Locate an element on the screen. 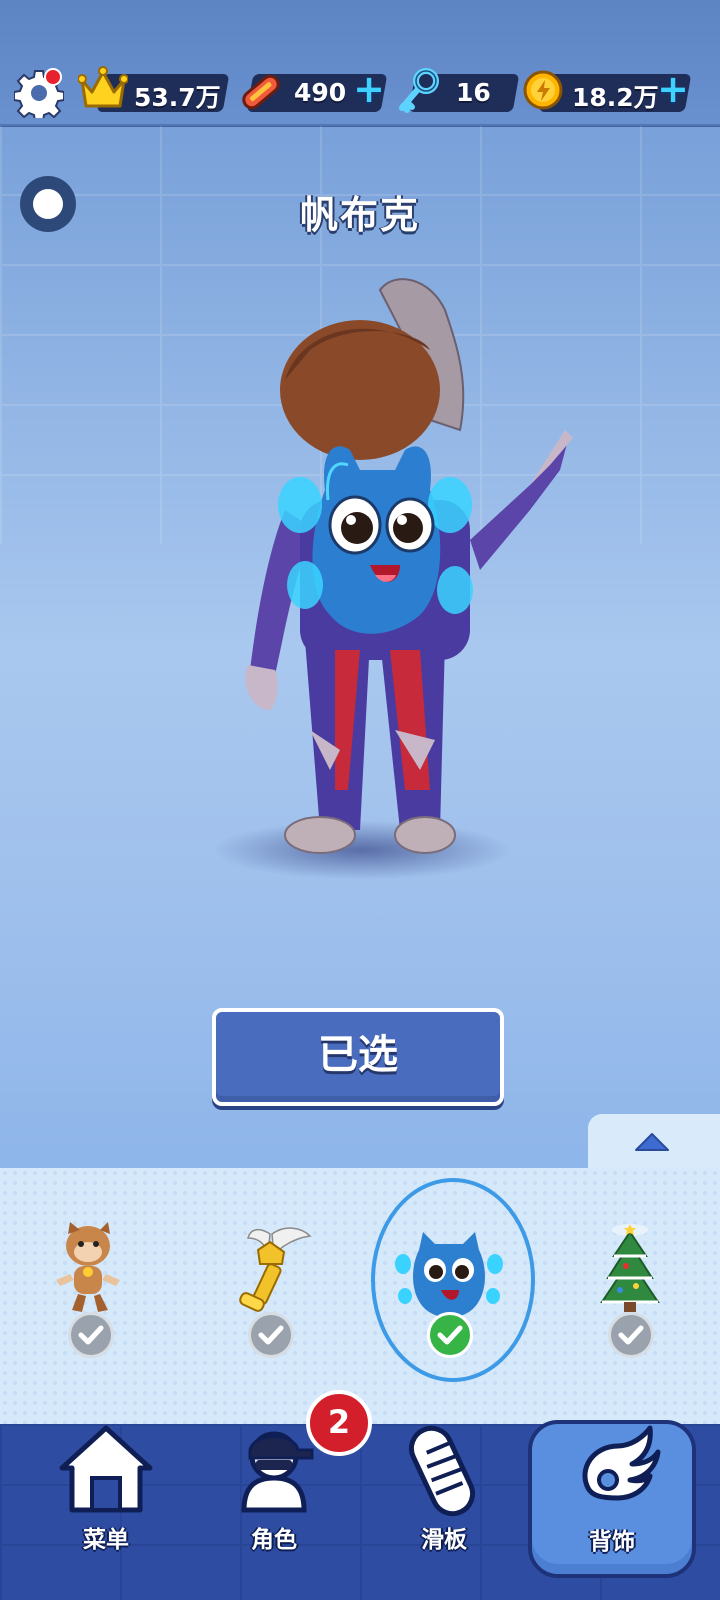 Image resolution: width=720 pixels, height=1600 pixels. notification-badge: 2 is located at coordinates (339, 1423).